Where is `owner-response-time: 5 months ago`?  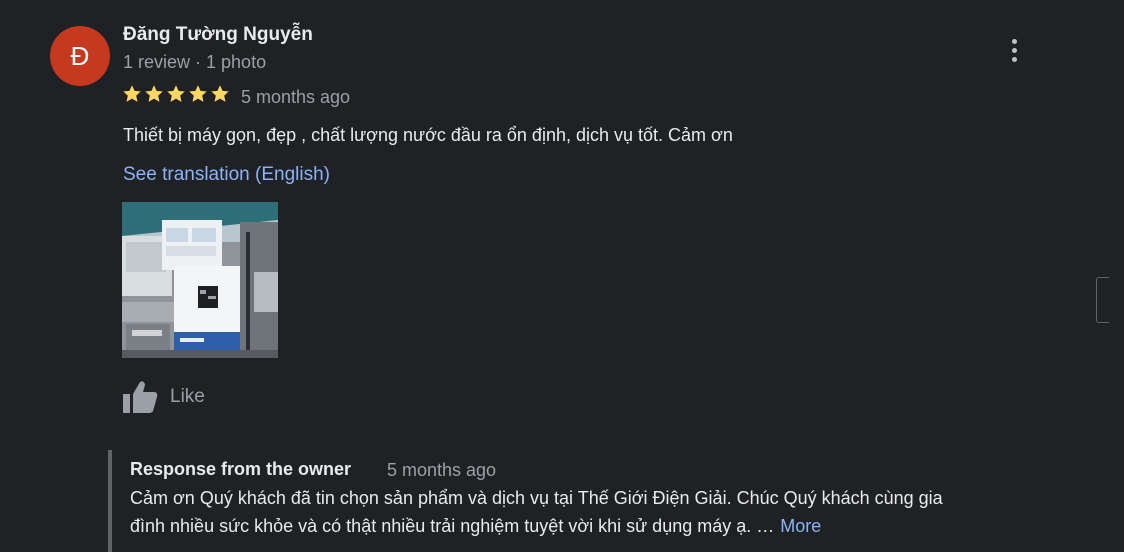
owner-response-time: 5 months ago is located at coordinates (442, 470).